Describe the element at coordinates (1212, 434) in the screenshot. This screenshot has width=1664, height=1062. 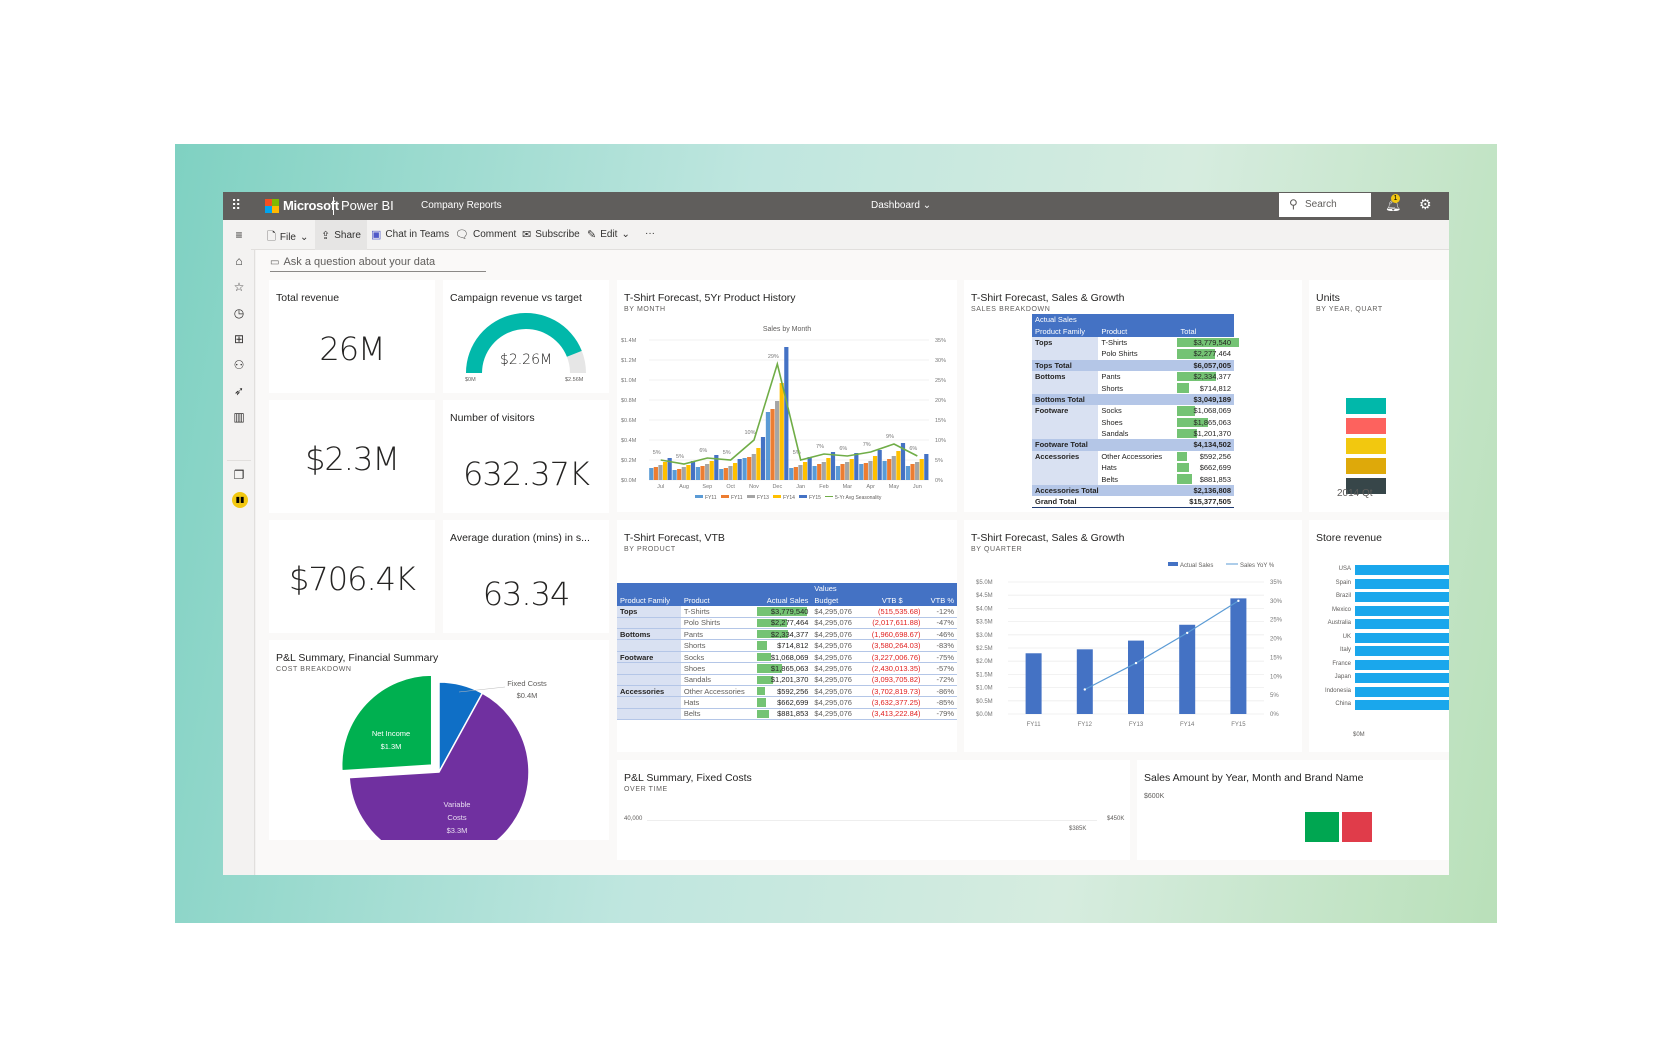
I see `cell-value: $1,201,370` at that location.